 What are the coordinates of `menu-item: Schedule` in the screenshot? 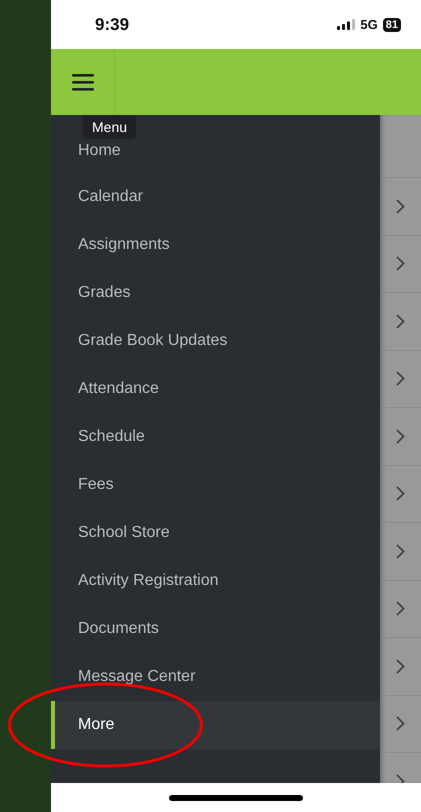 It's located at (215, 437).